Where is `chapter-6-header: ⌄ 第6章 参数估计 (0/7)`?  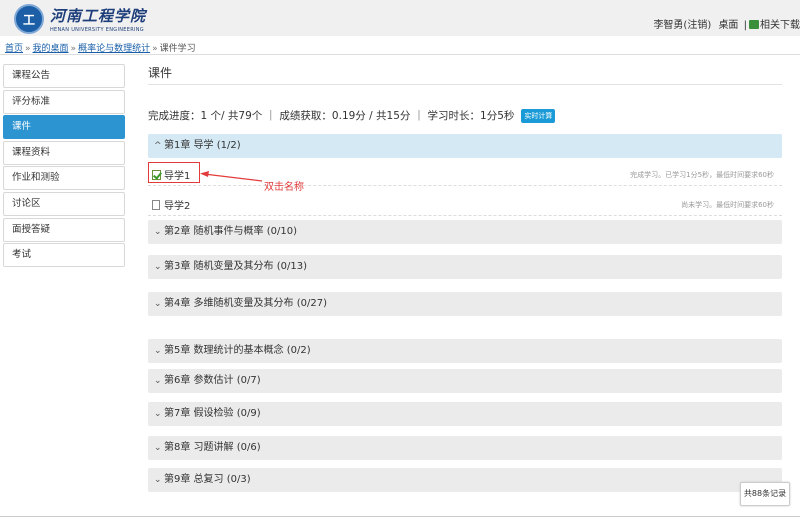 chapter-6-header: ⌄ 第6章 参数估计 (0/7) is located at coordinates (465, 381).